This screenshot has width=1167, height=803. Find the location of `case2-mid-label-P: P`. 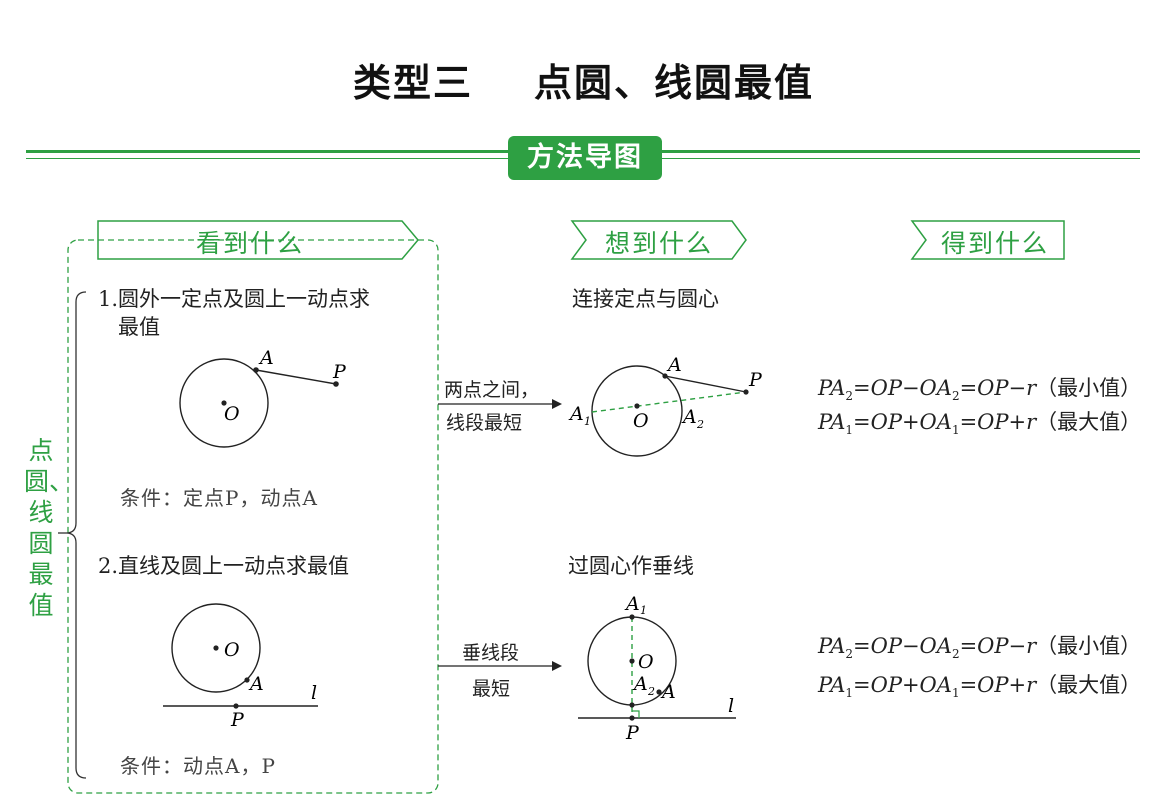

case2-mid-label-P: P is located at coordinates (632, 733).